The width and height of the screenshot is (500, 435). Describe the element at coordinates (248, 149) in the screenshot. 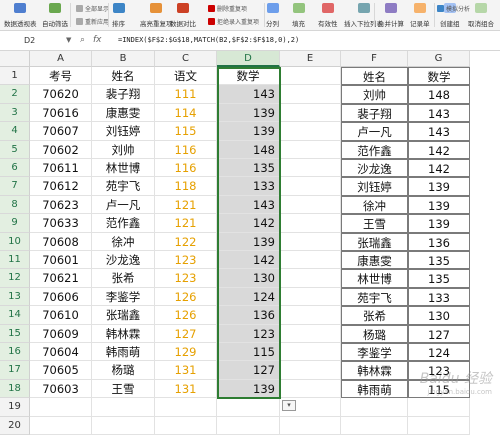

I see `table-cell: 148` at that location.